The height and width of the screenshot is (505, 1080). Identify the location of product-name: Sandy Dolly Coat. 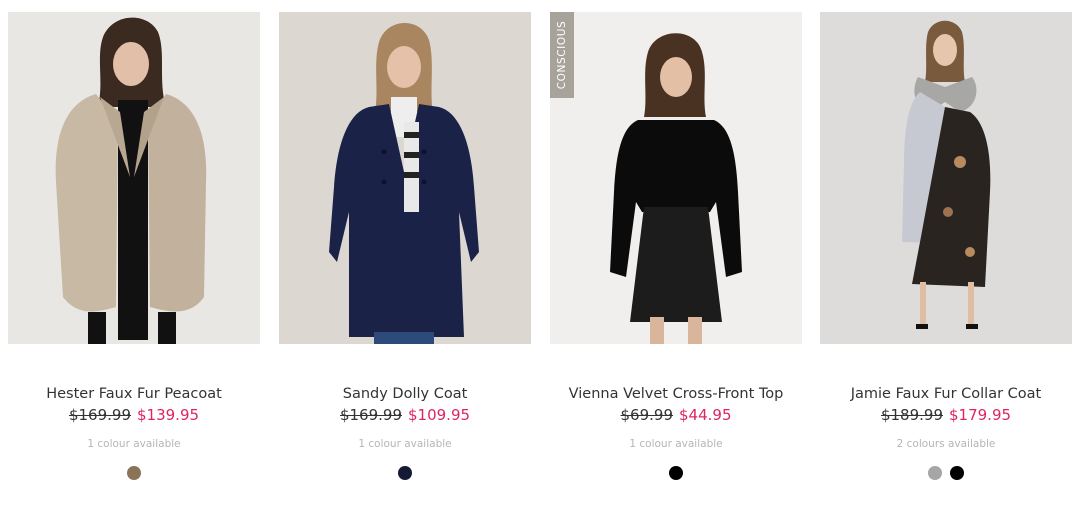
(405, 394).